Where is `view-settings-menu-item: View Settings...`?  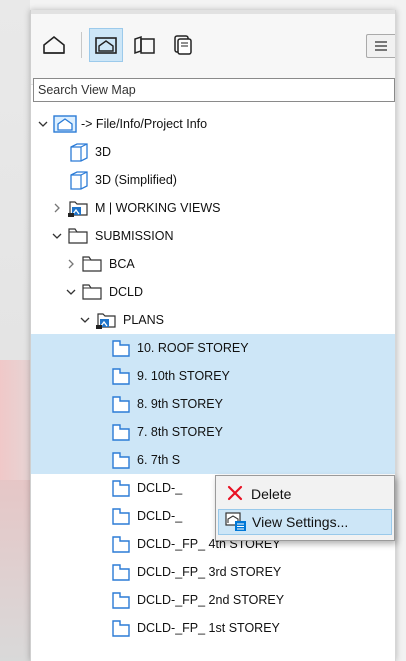
view-settings-menu-item: View Settings... is located at coordinates (305, 522).